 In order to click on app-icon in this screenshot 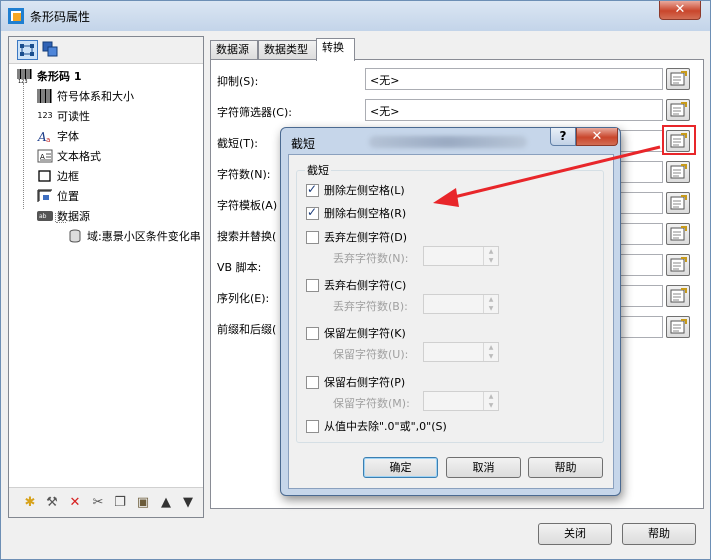, I will do `click(16, 16)`.